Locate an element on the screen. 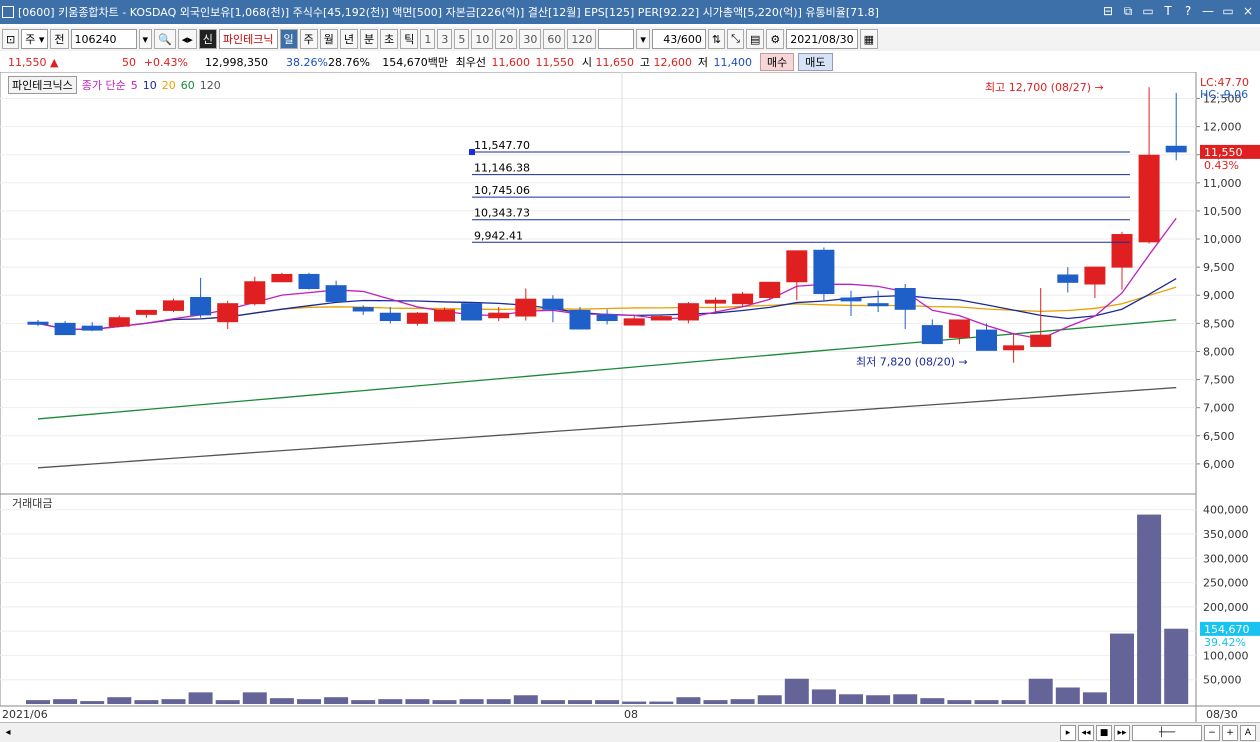 The height and width of the screenshot is (742, 1260). interval-1: 1 is located at coordinates (428, 39).